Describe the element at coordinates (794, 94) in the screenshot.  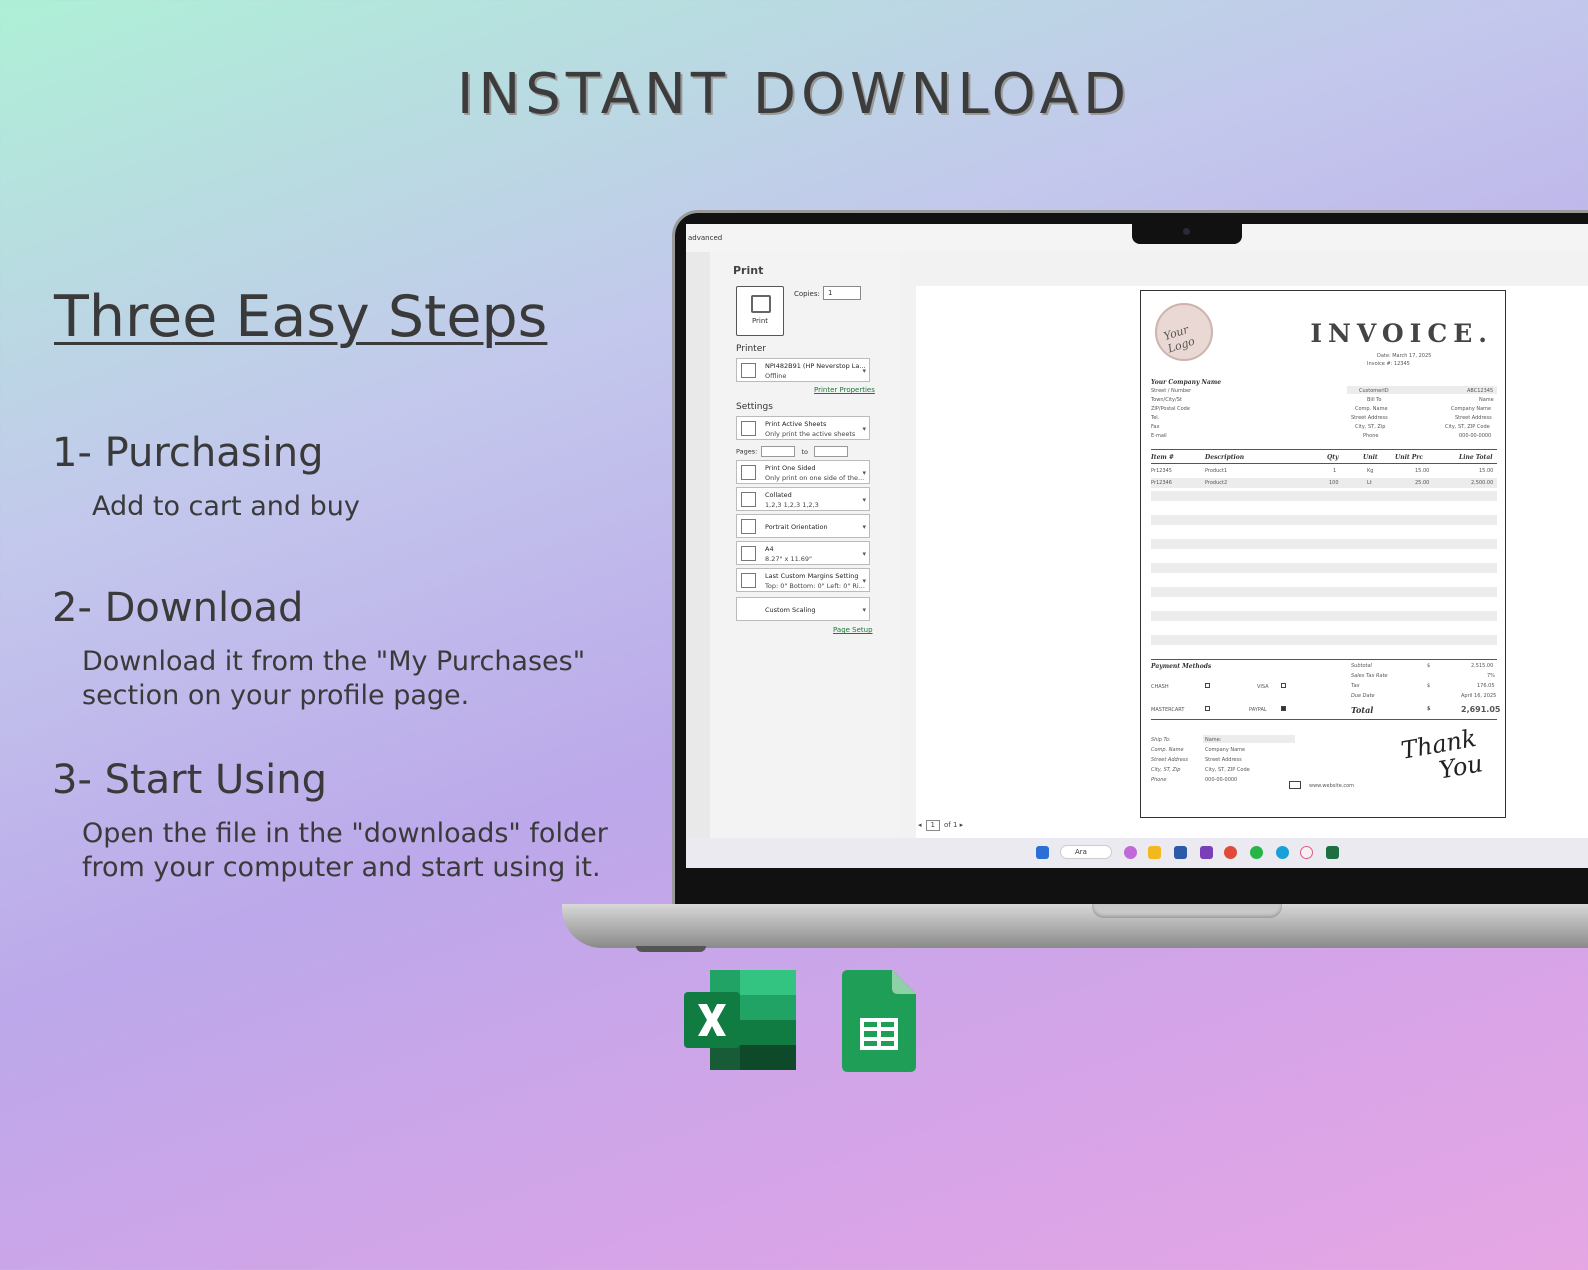
I see `headline: INSTANT DOWNLOAD` at that location.